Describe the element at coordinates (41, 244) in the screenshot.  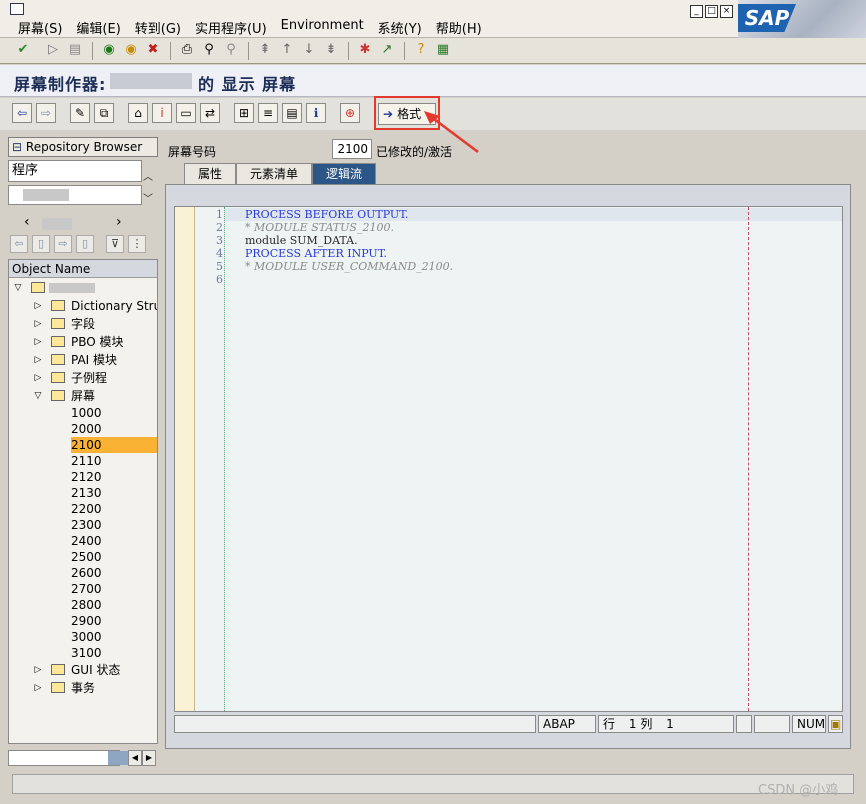
I see `back-list-icon: ▯` at that location.